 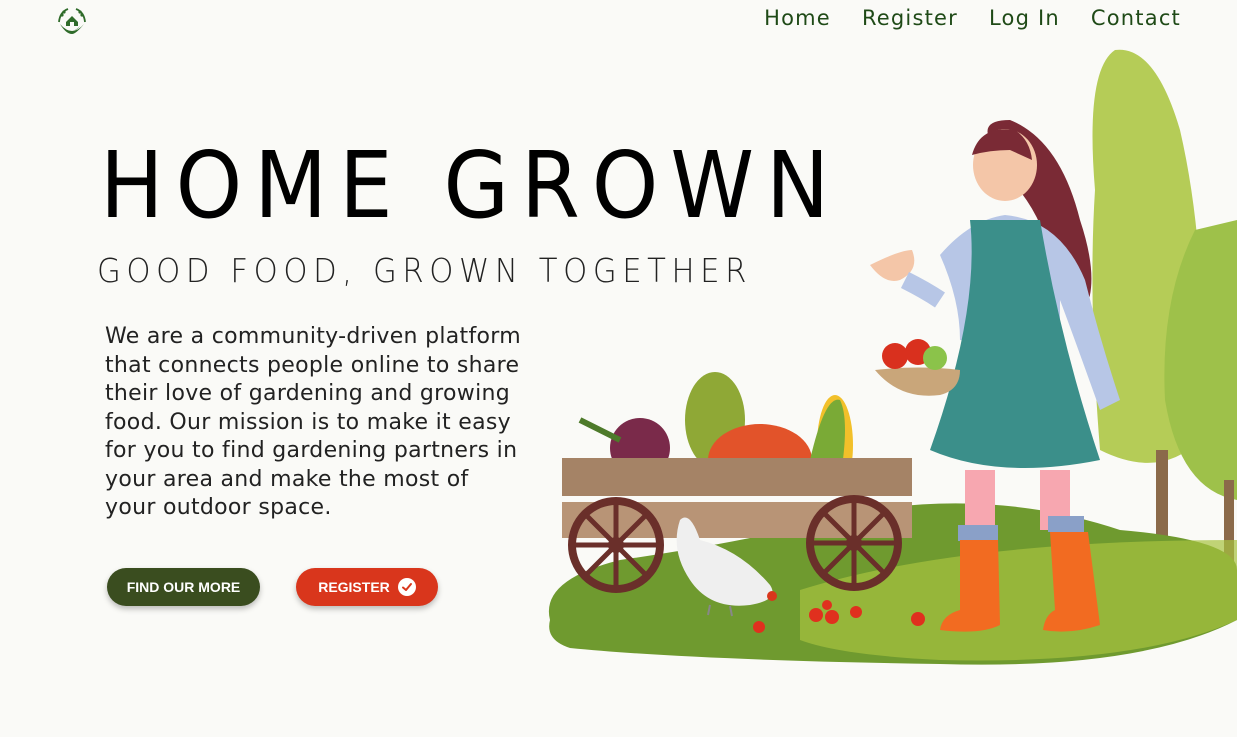 I want to click on tree-illustration, so click(x=1164, y=305).